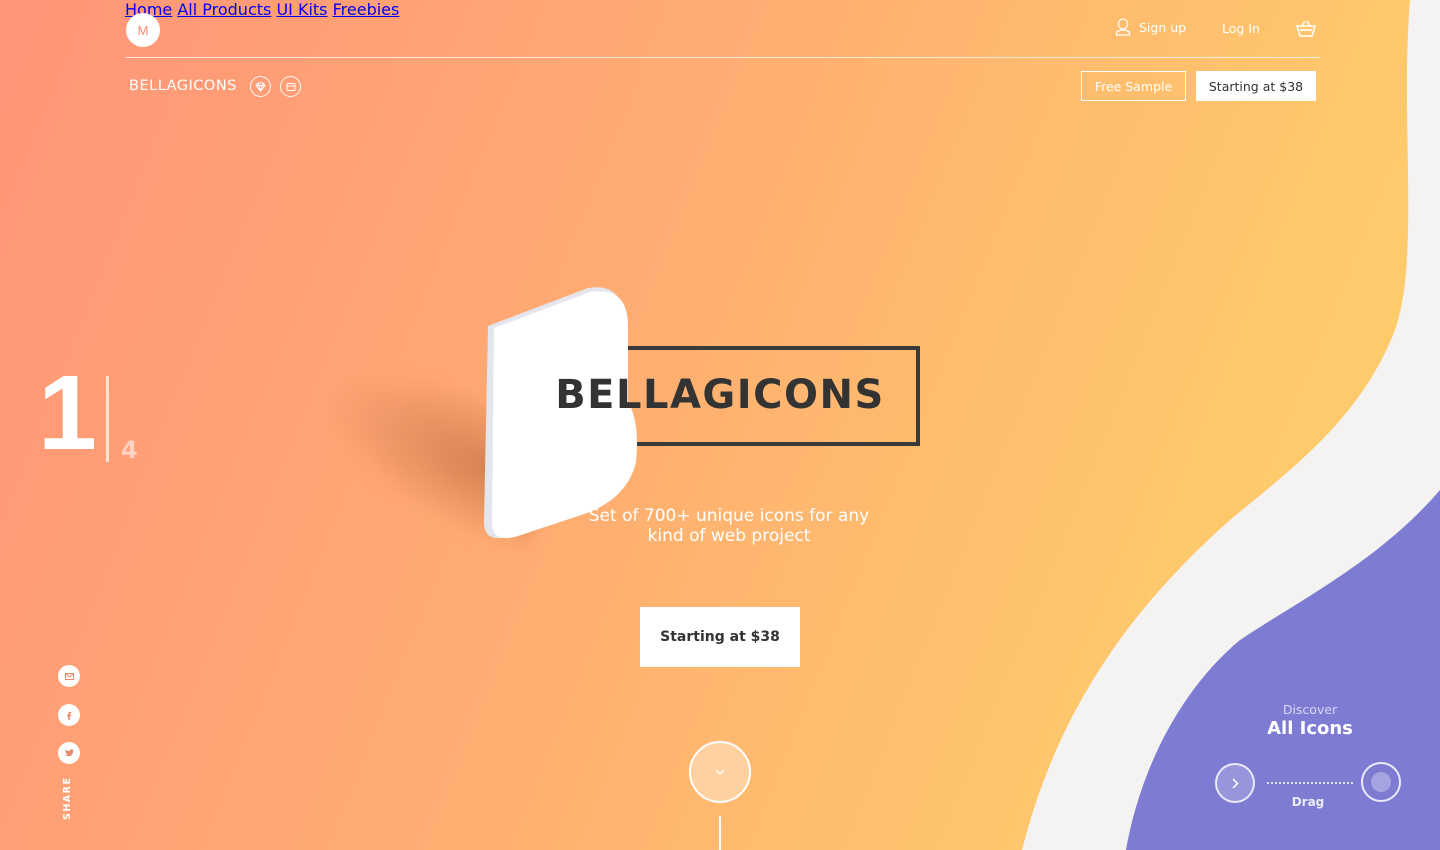  I want to click on share-facebook-button, so click(69, 715).